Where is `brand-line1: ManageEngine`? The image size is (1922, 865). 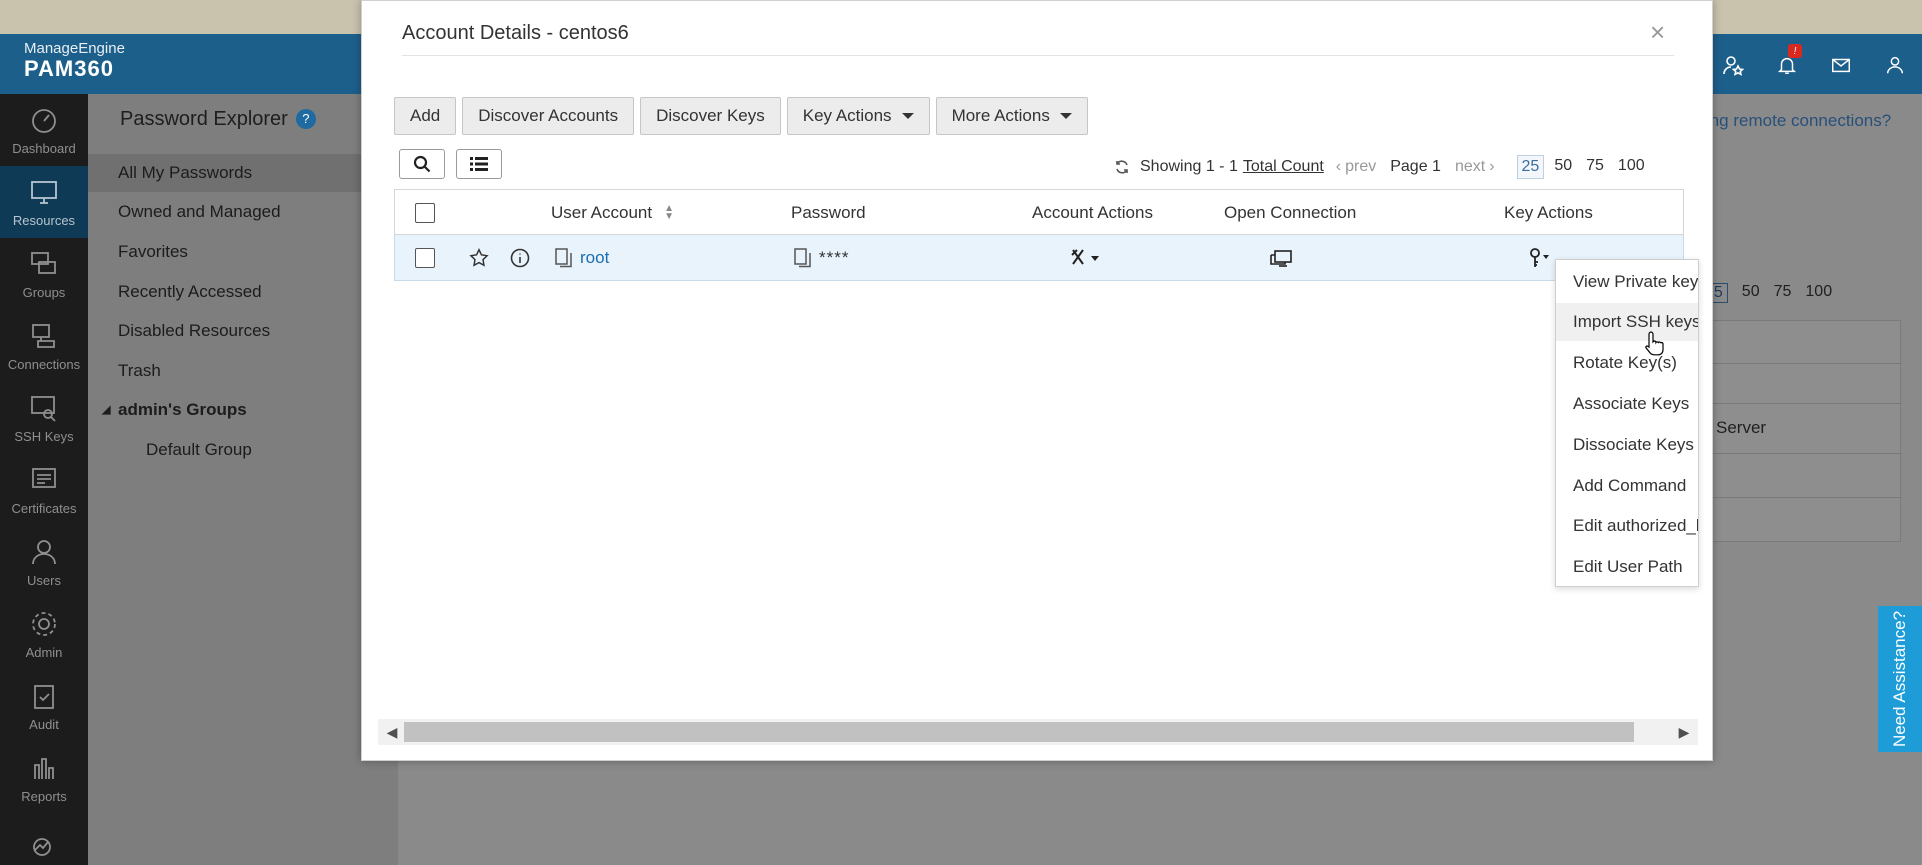 brand-line1: ManageEngine is located at coordinates (74, 48).